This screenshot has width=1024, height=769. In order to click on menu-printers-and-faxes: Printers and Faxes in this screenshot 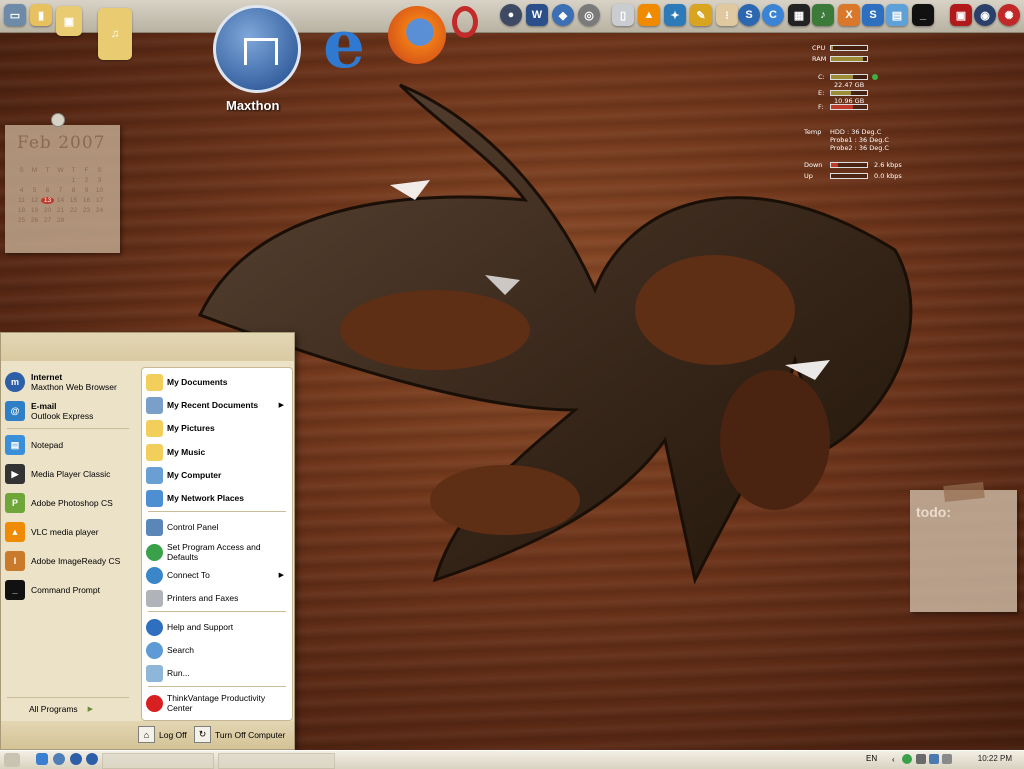, I will do `click(218, 598)`.